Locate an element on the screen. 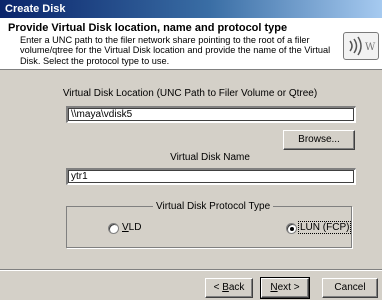 The image size is (382, 300). next-button: Next > is located at coordinates (285, 288).